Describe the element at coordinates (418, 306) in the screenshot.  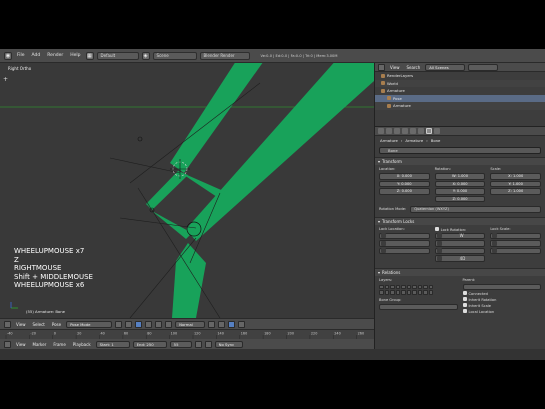
I see `bone-group-field` at that location.